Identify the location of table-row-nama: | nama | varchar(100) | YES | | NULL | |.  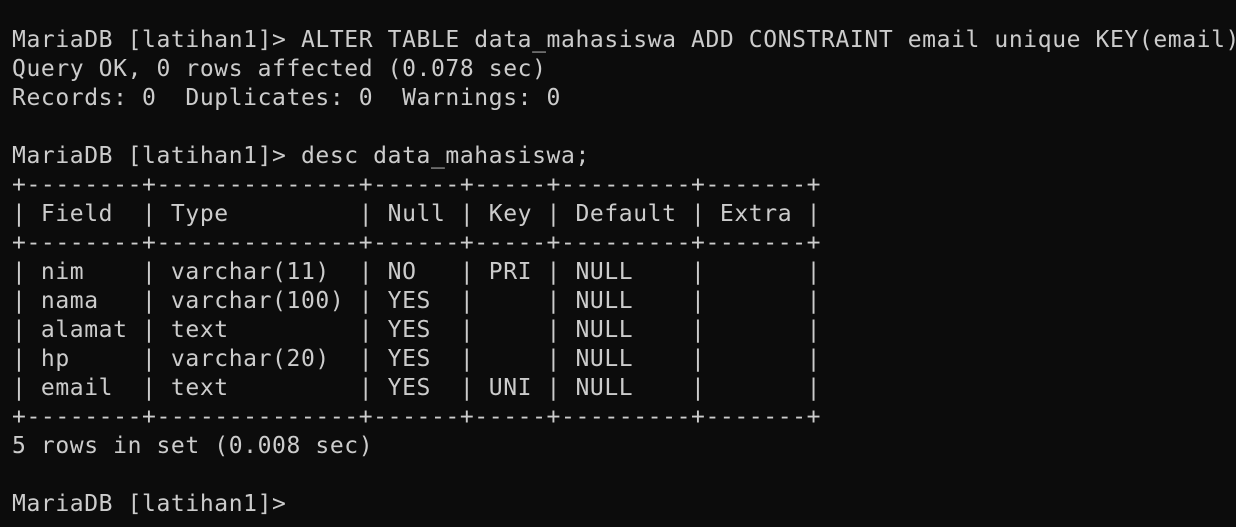
(417, 301).